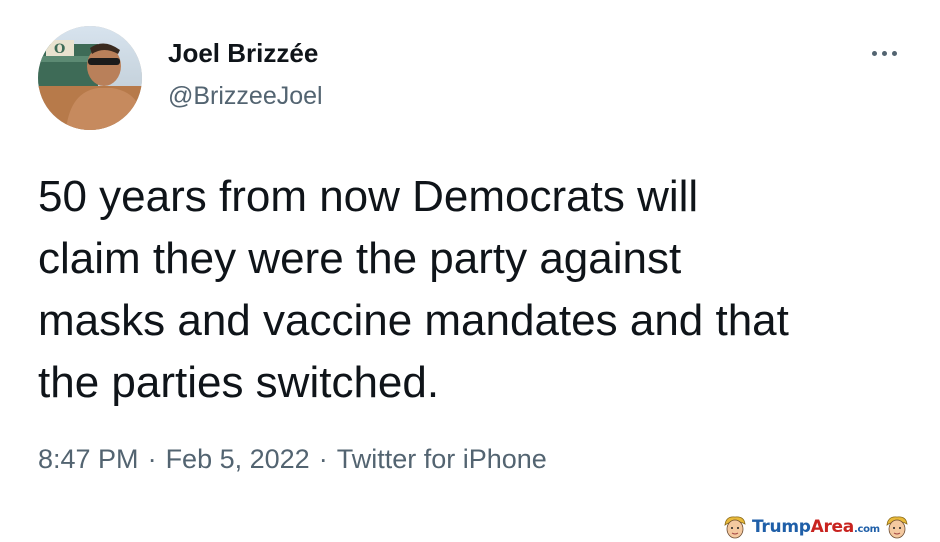  I want to click on profile-photo: O, so click(90, 78).